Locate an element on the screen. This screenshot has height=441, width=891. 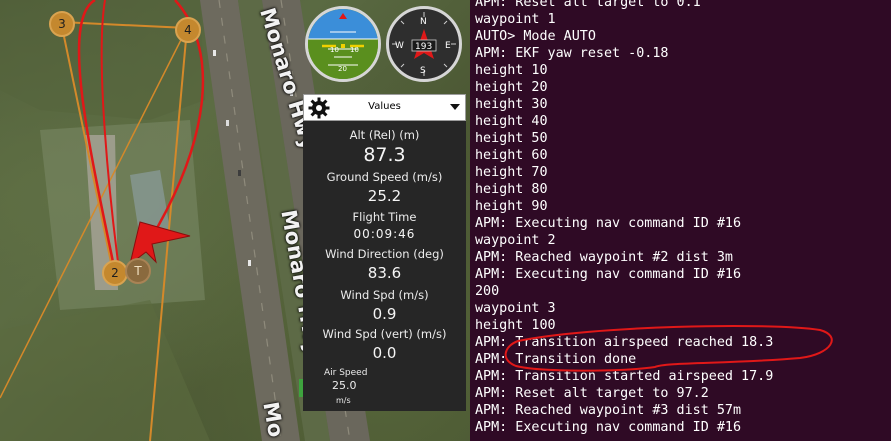
wind-speed-value: 0.9 is located at coordinates (384, 314).